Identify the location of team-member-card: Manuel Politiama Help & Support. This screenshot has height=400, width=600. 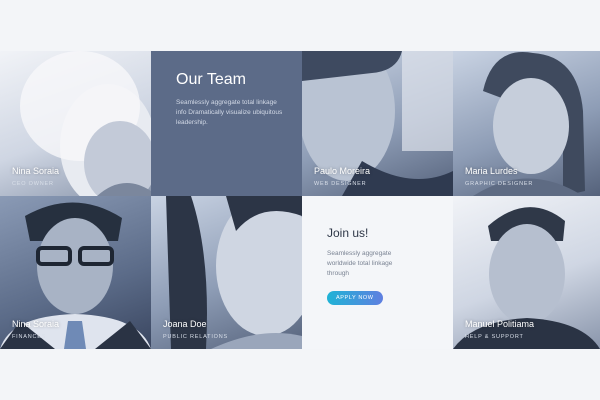
(526, 272).